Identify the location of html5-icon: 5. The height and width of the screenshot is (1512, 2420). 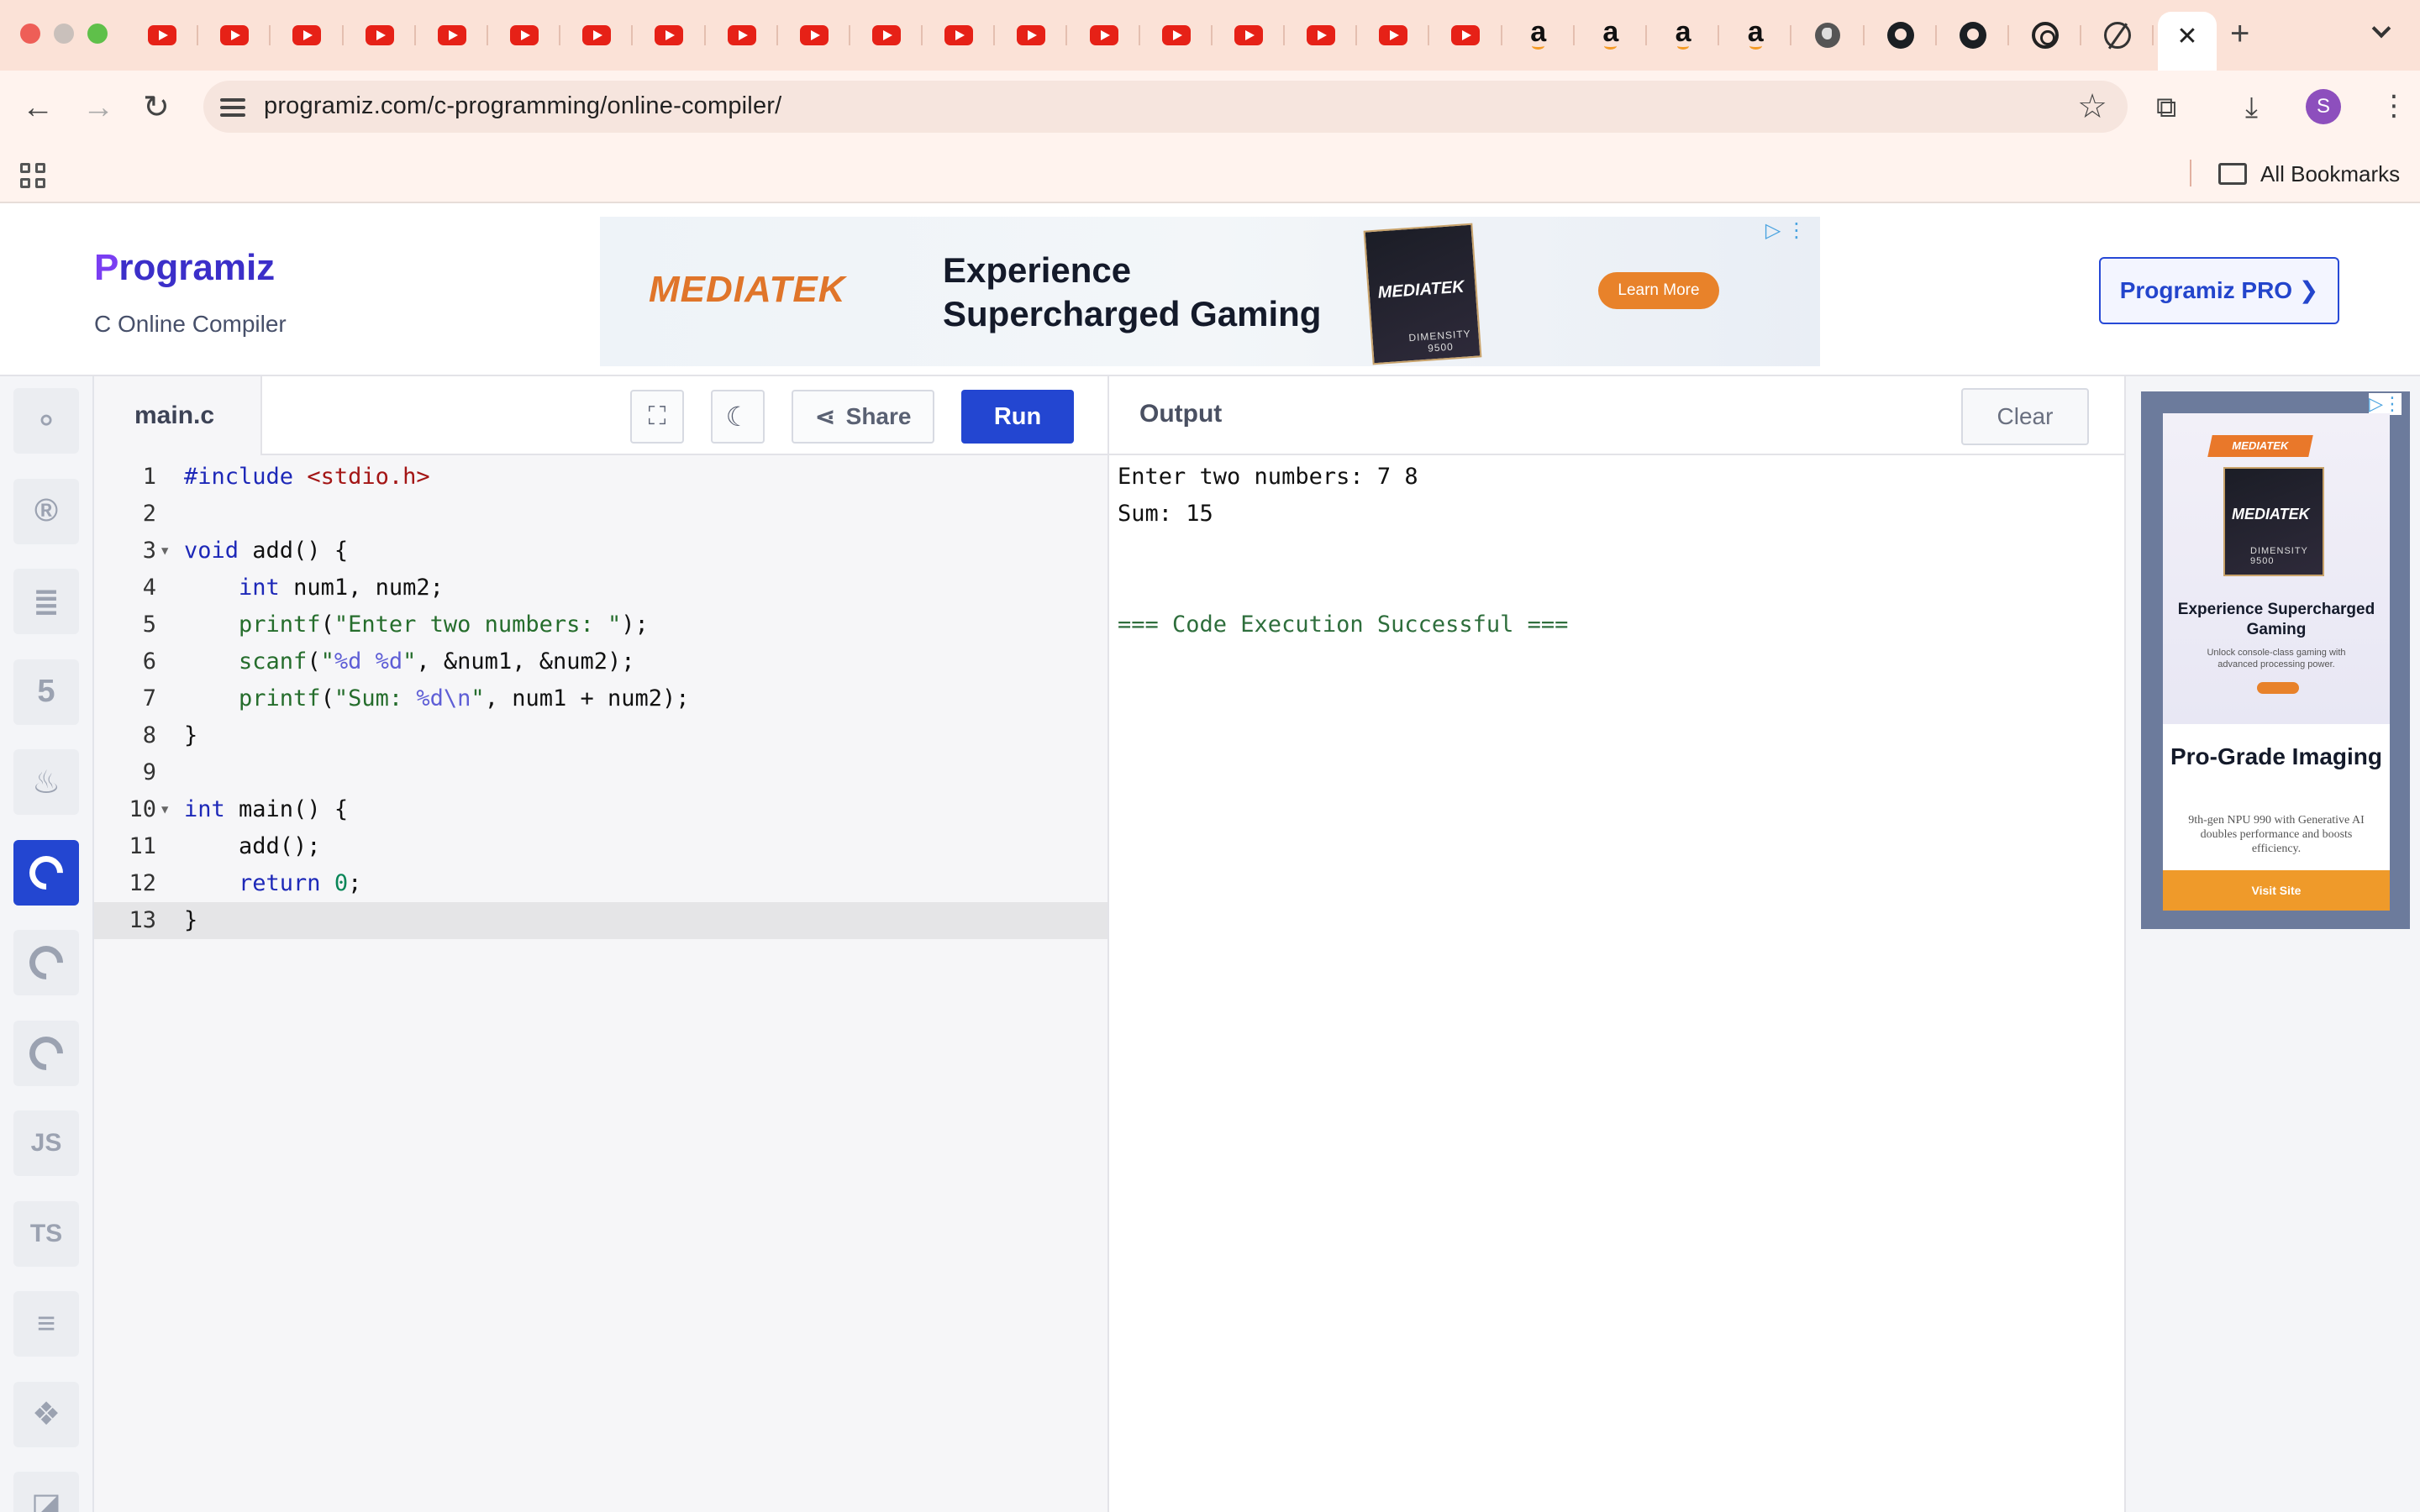
(46, 691).